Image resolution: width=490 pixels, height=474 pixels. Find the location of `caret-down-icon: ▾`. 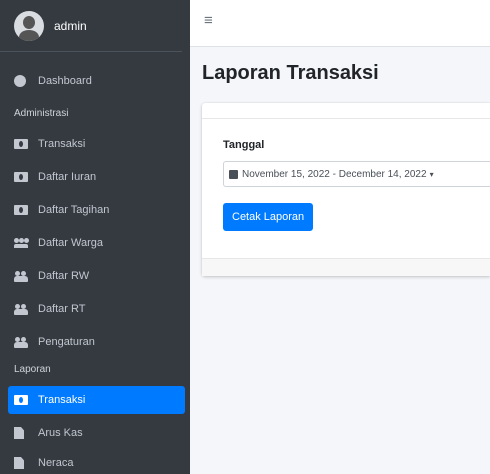

caret-down-icon: ▾ is located at coordinates (431, 174).